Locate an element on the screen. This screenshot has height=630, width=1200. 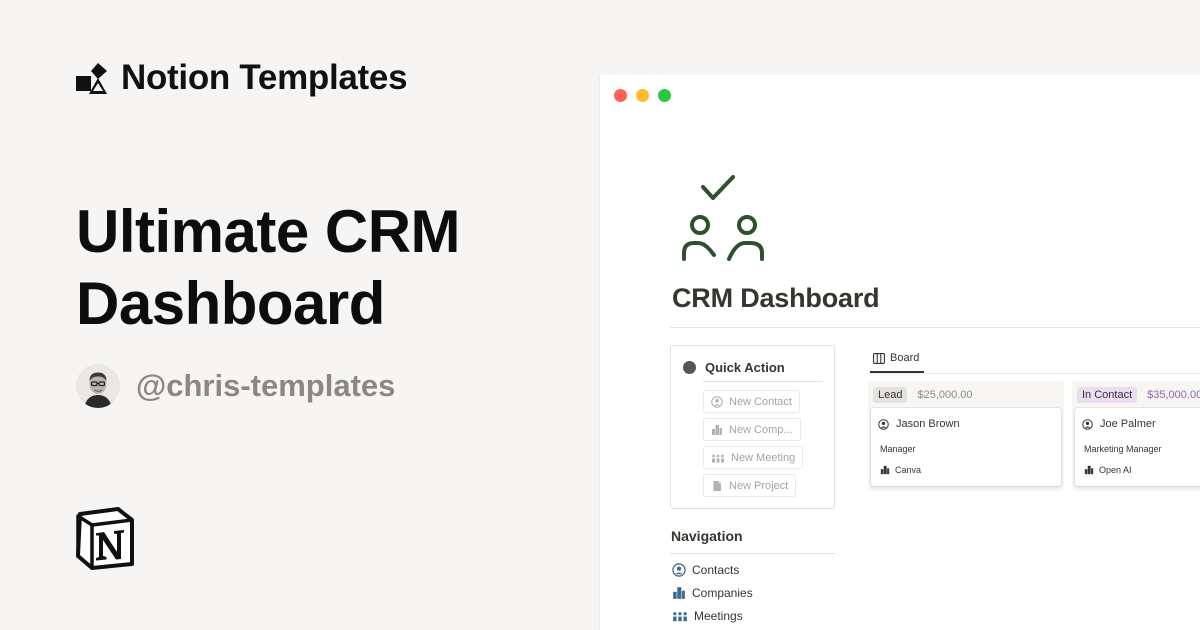
status-badge: Lead is located at coordinates (890, 395).